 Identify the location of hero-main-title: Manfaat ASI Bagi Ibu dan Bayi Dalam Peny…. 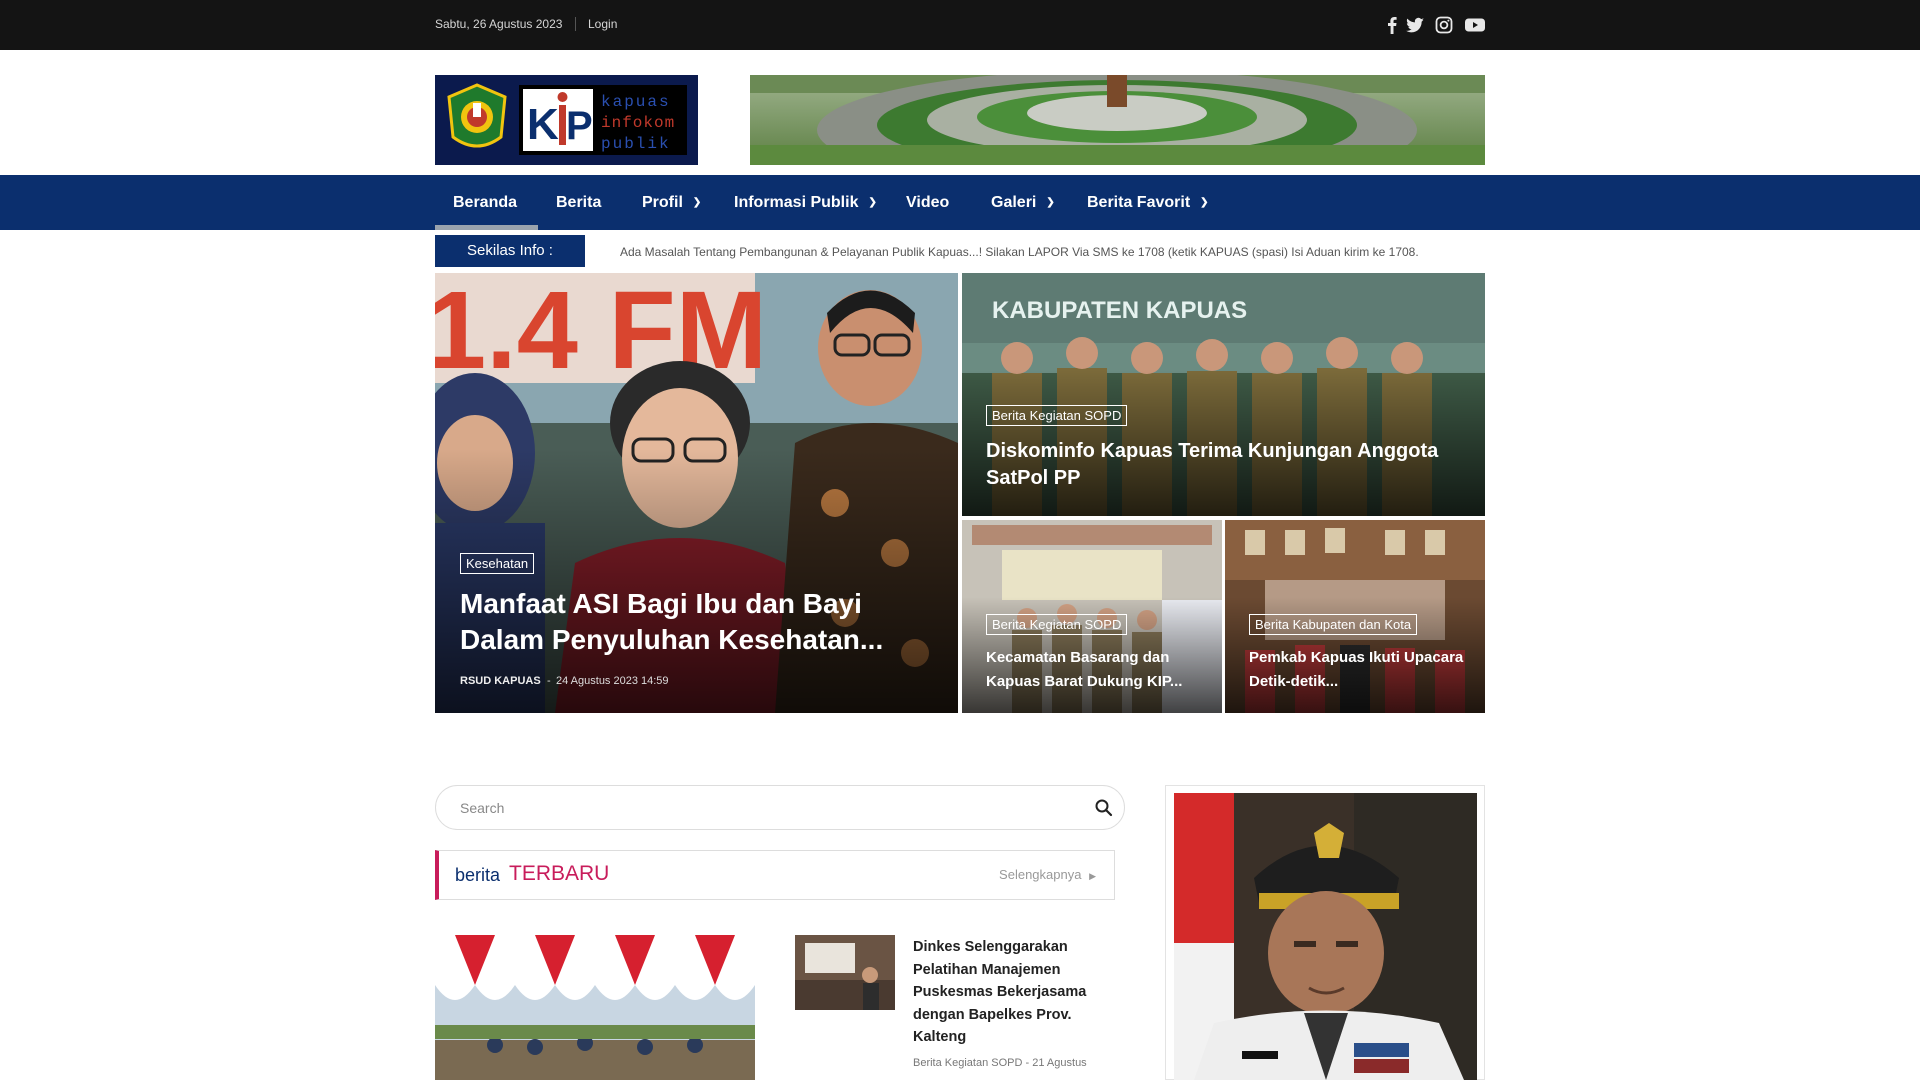
(690, 622).